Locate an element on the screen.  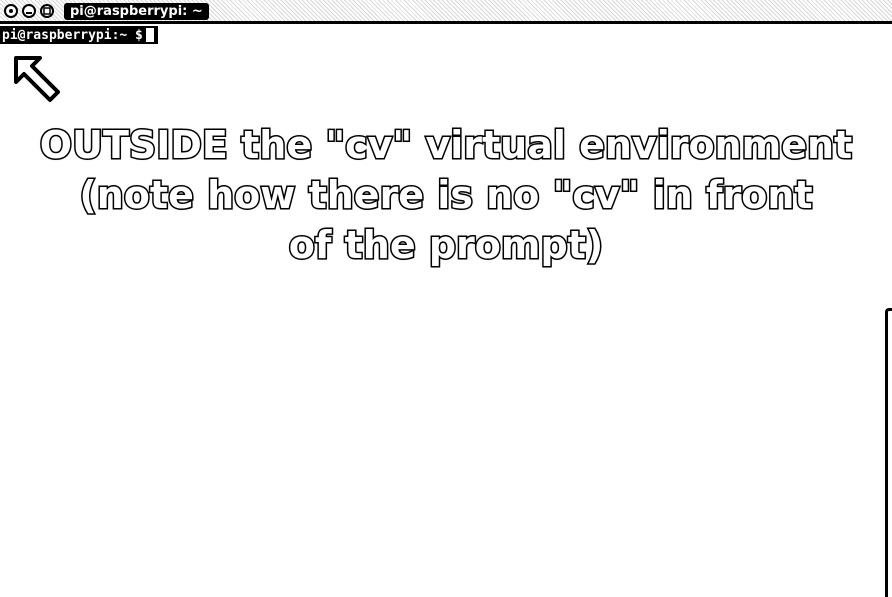
text-cursor is located at coordinates (149, 35).